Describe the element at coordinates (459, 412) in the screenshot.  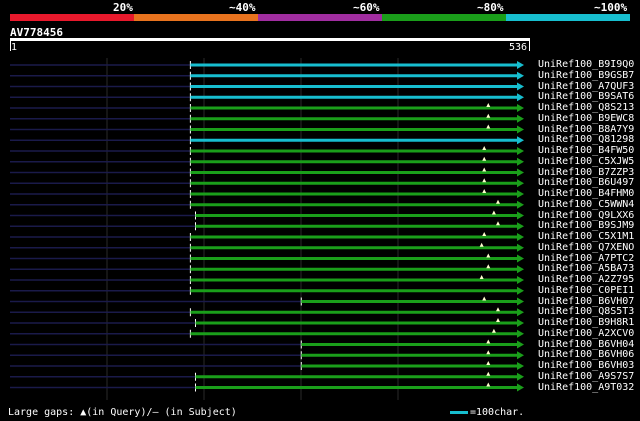
I see `scale-swatch` at that location.